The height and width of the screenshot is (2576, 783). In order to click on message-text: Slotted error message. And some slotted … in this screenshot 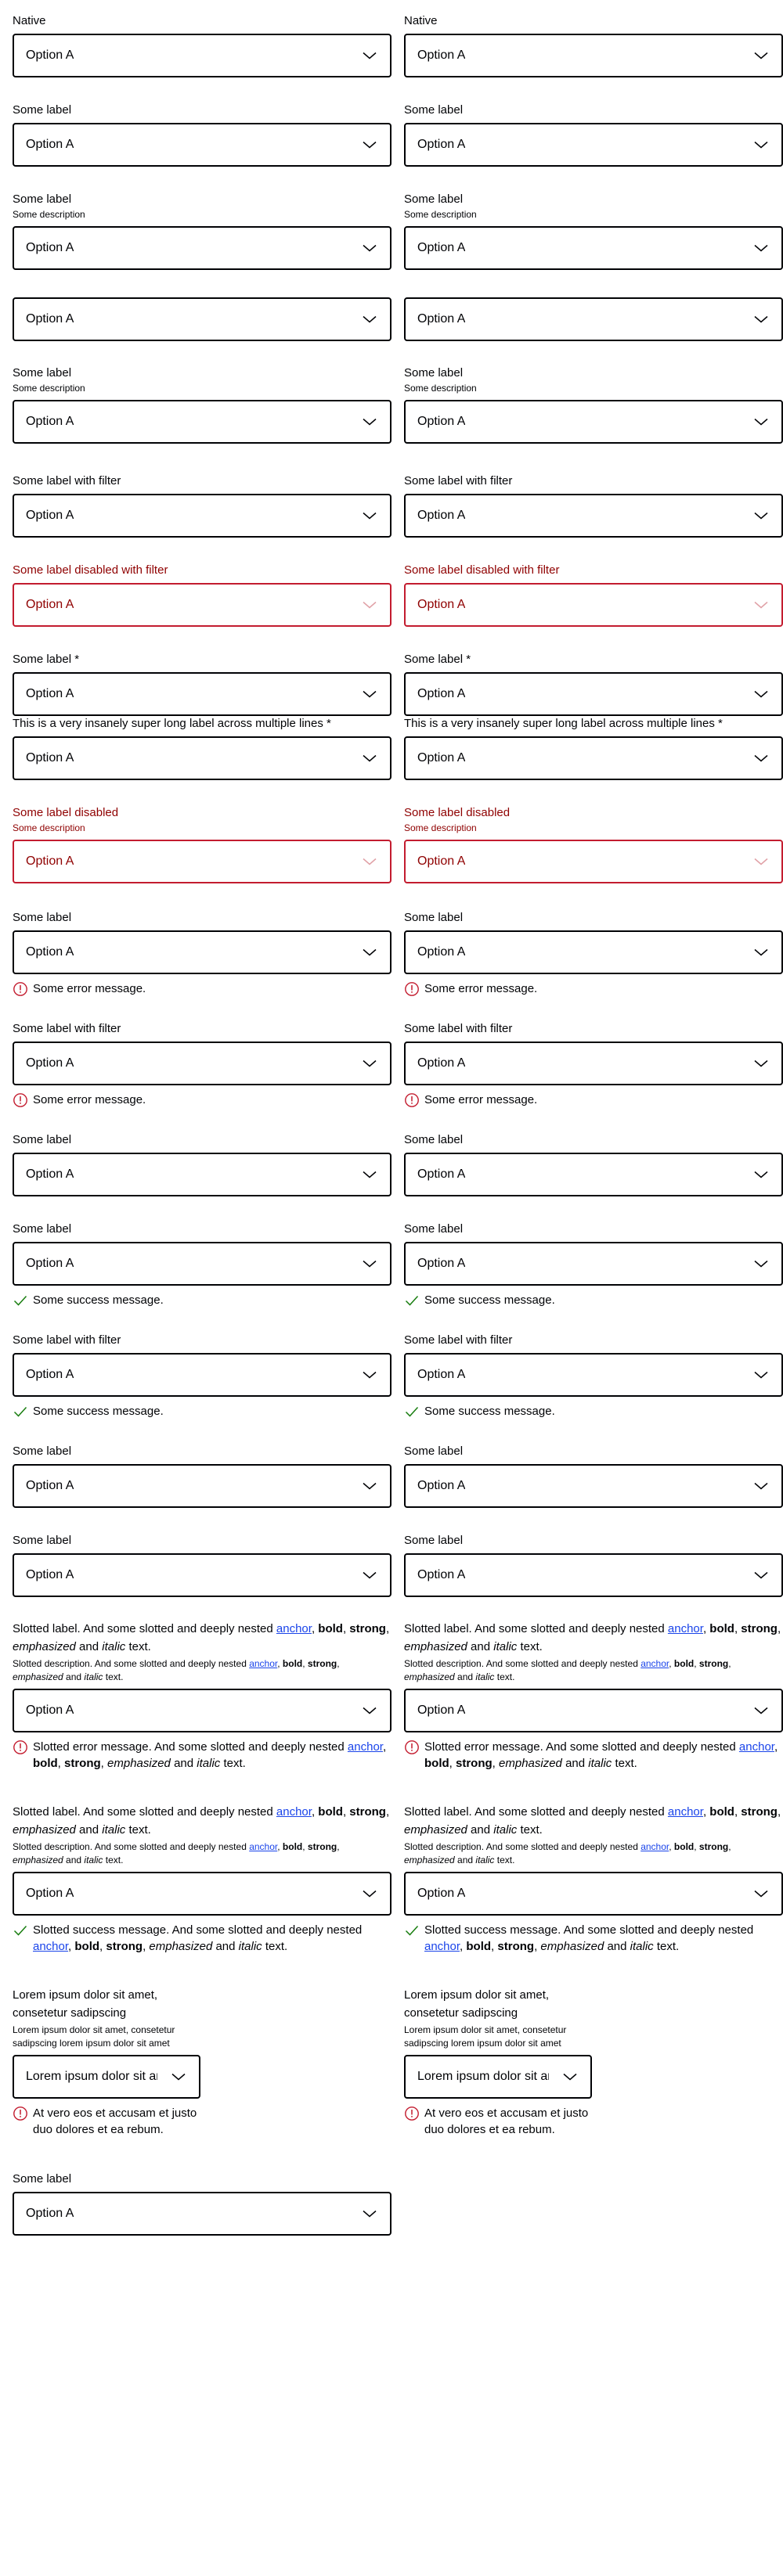, I will do `click(190, 1747)`.